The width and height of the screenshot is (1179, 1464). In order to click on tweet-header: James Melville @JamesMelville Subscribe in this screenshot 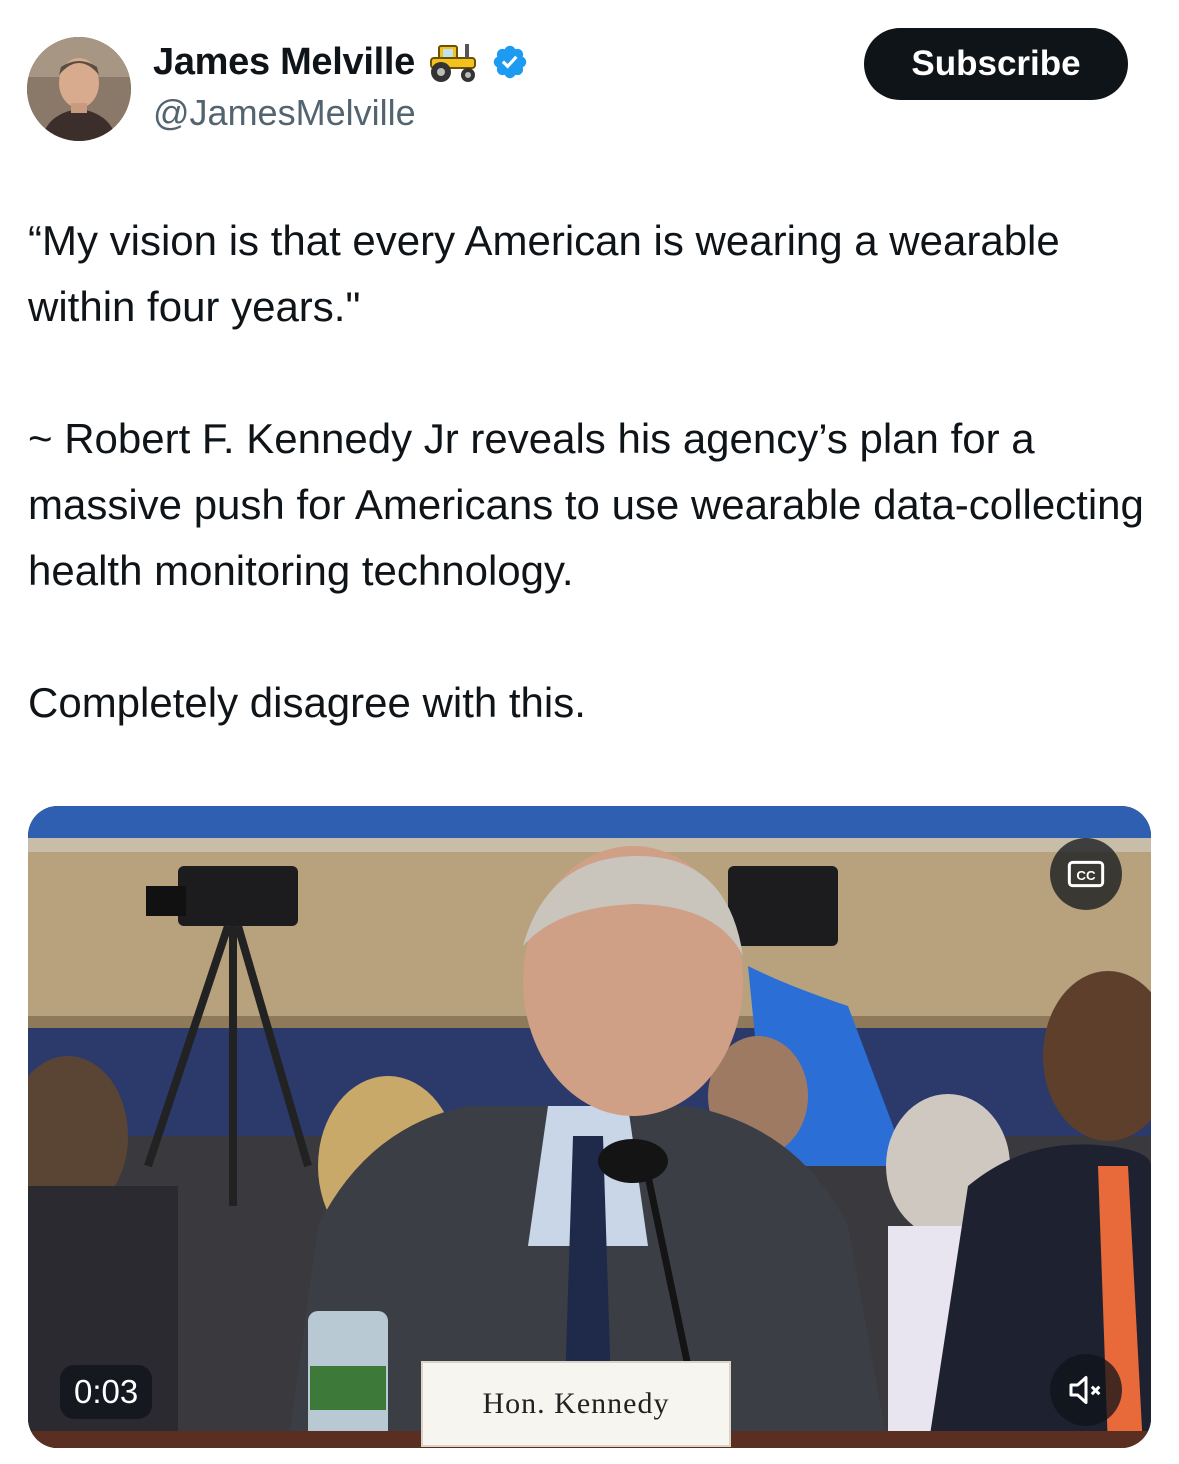, I will do `click(589, 75)`.